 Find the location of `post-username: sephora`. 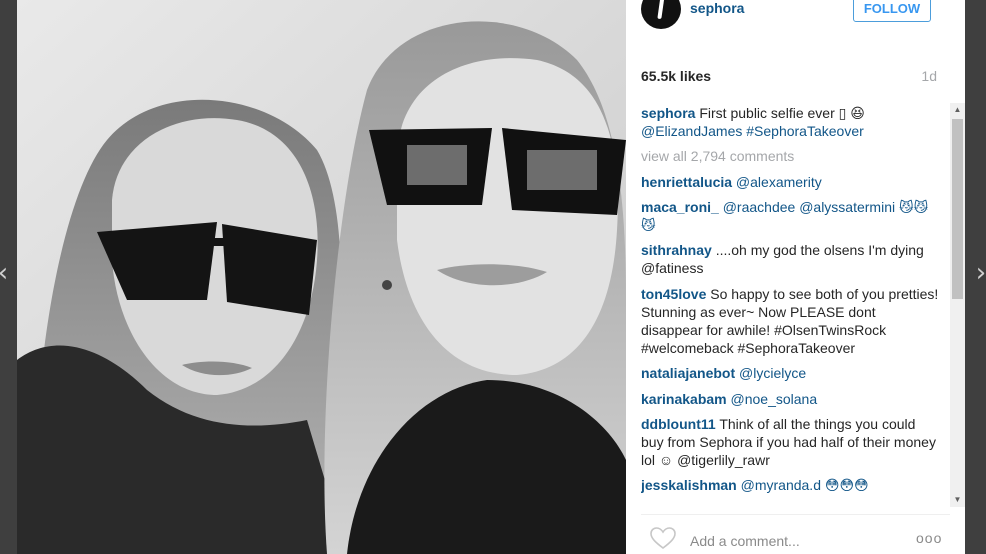

post-username: sephora is located at coordinates (717, 8).